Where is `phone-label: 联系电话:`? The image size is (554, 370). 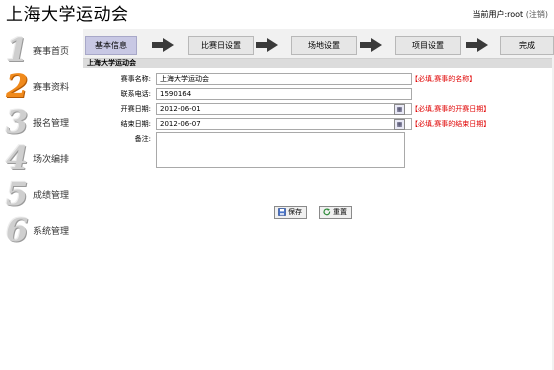 phone-label: 联系电话: is located at coordinates (135, 94).